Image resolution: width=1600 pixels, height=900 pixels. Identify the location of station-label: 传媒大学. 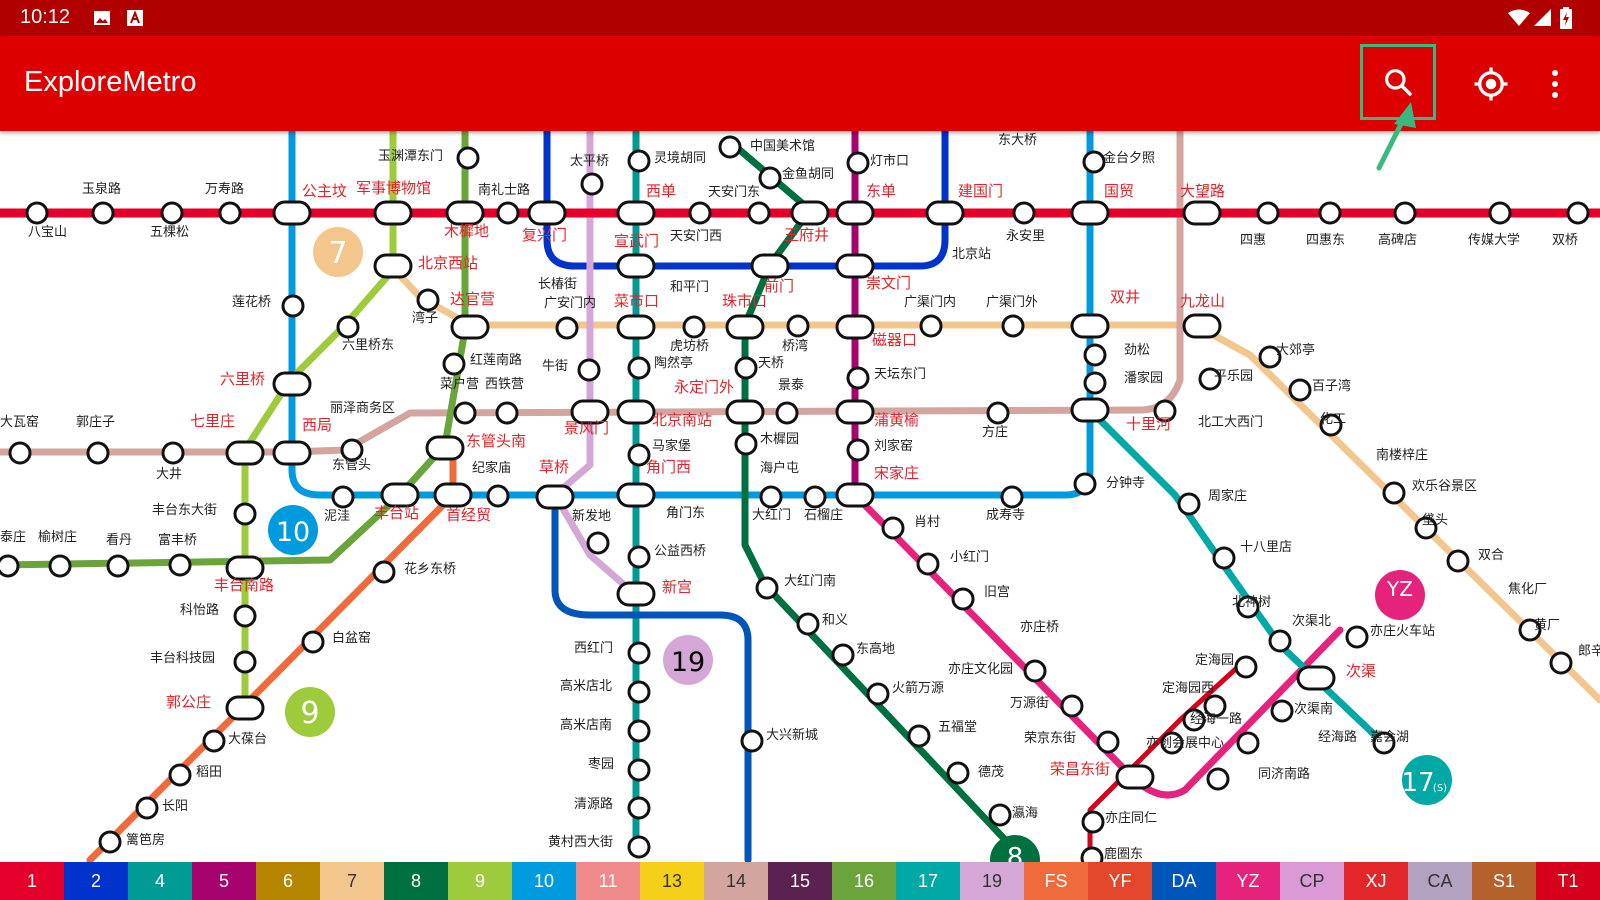
(1494, 240).